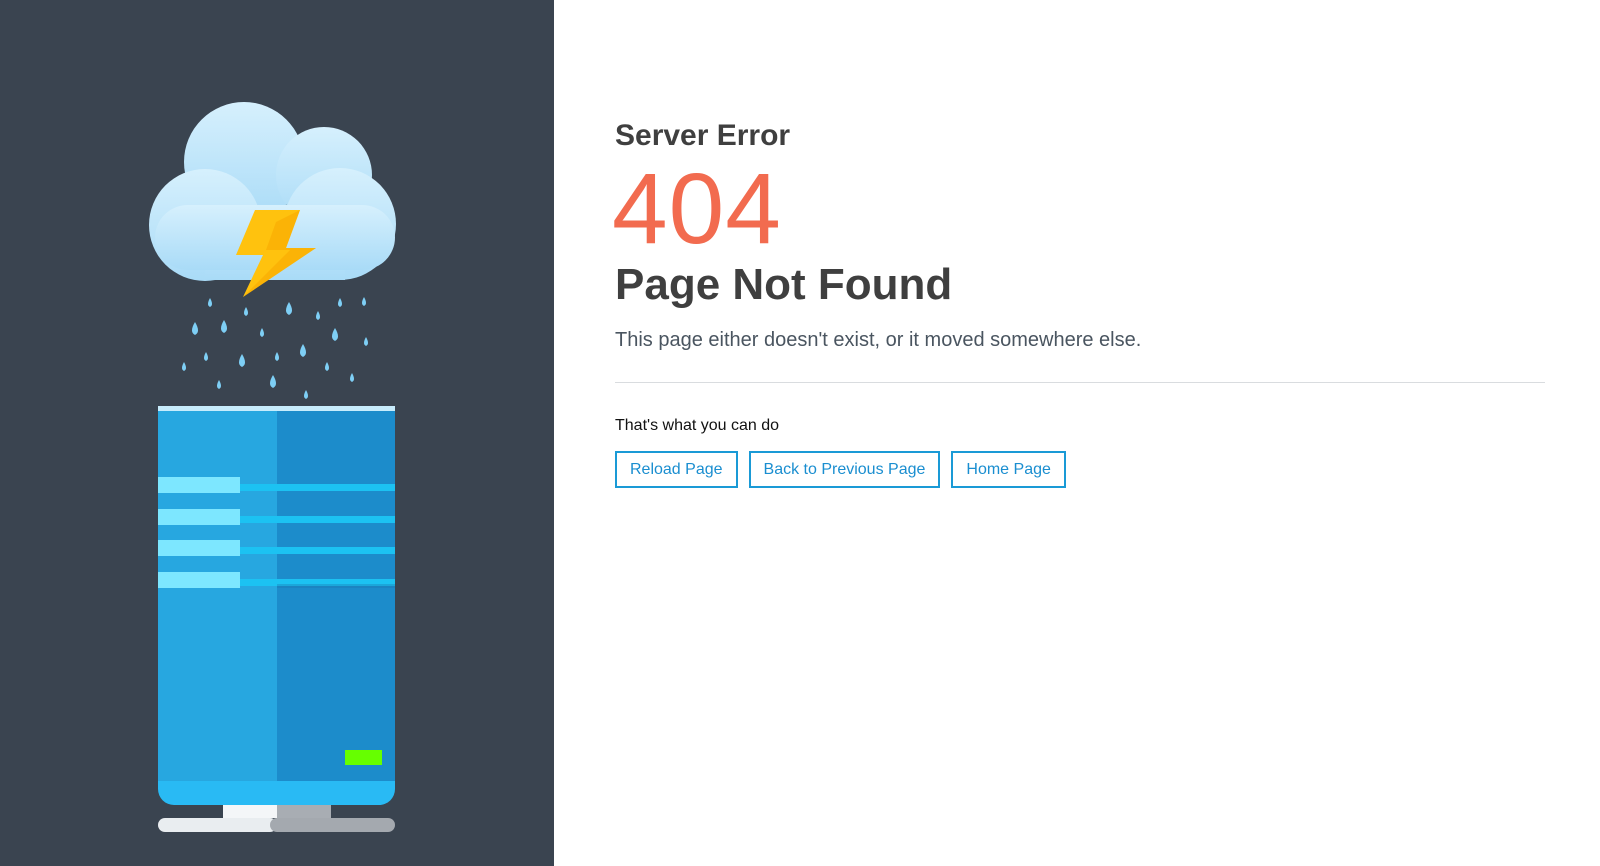  I want to click on back-to-previous-page-button: Back to Previous Page, so click(844, 470).